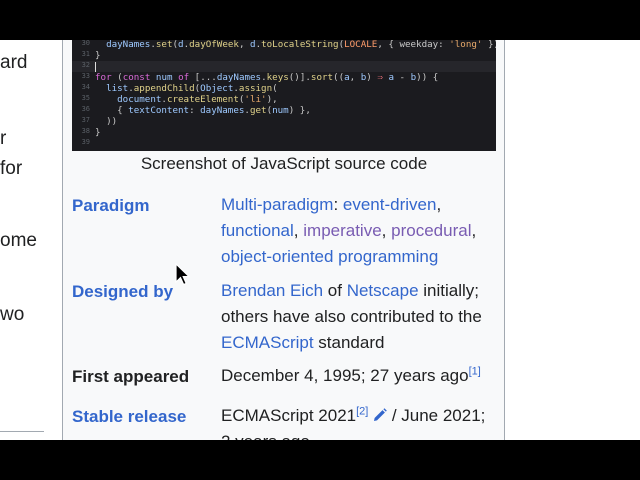 The height and width of the screenshot is (480, 640). I want to click on line-number: 37, so click(85, 120).